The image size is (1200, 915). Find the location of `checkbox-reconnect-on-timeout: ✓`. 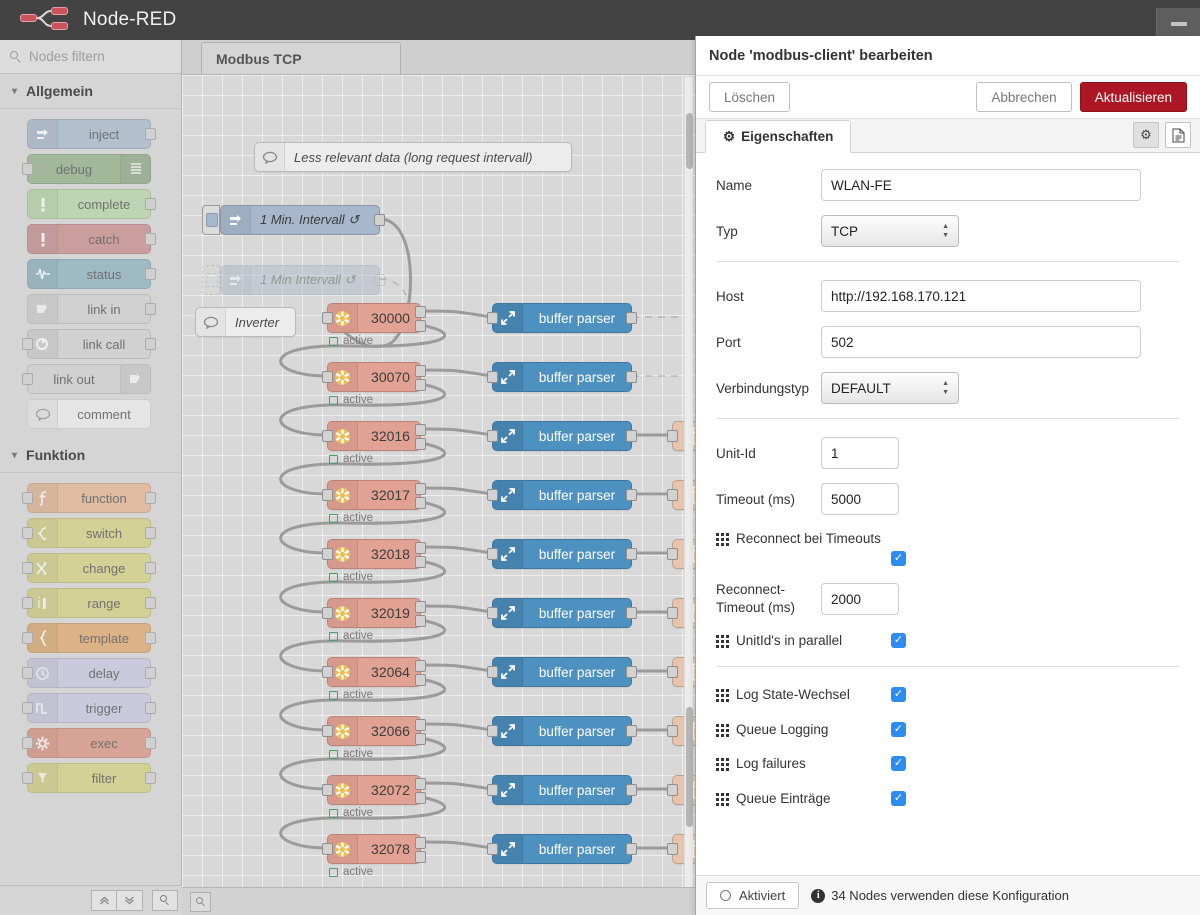

checkbox-reconnect-on-timeout: ✓ is located at coordinates (898, 558).